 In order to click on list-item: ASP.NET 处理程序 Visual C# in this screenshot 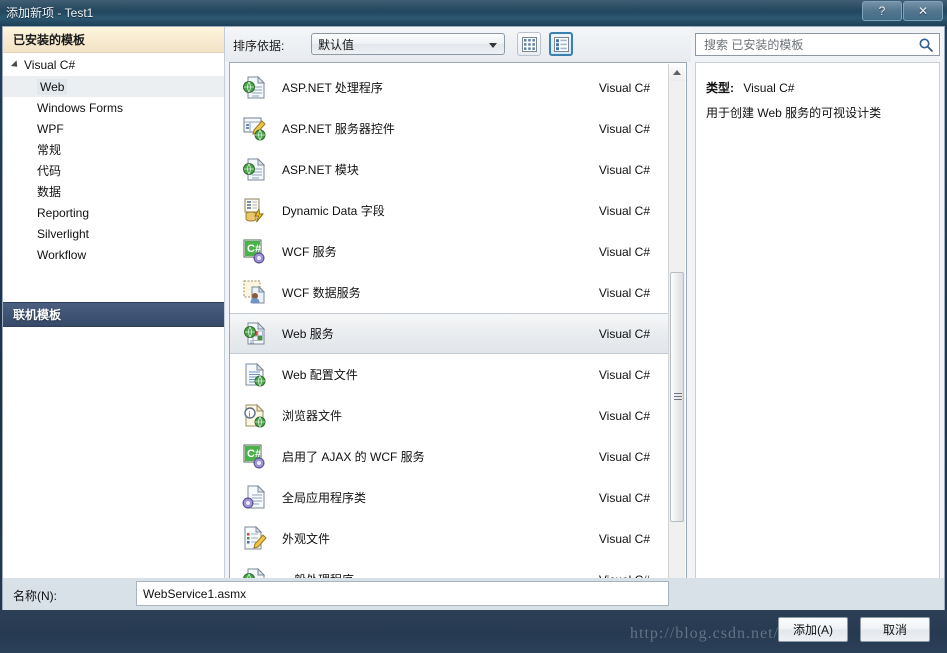, I will do `click(449, 87)`.